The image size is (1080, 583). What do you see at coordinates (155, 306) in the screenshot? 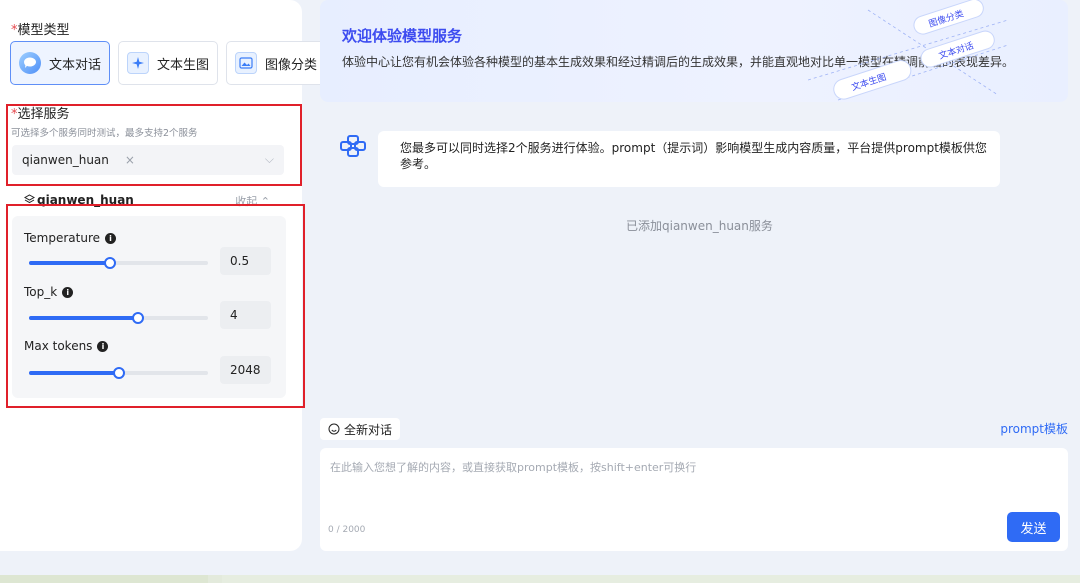
I see `highlight-box-params` at bounding box center [155, 306].